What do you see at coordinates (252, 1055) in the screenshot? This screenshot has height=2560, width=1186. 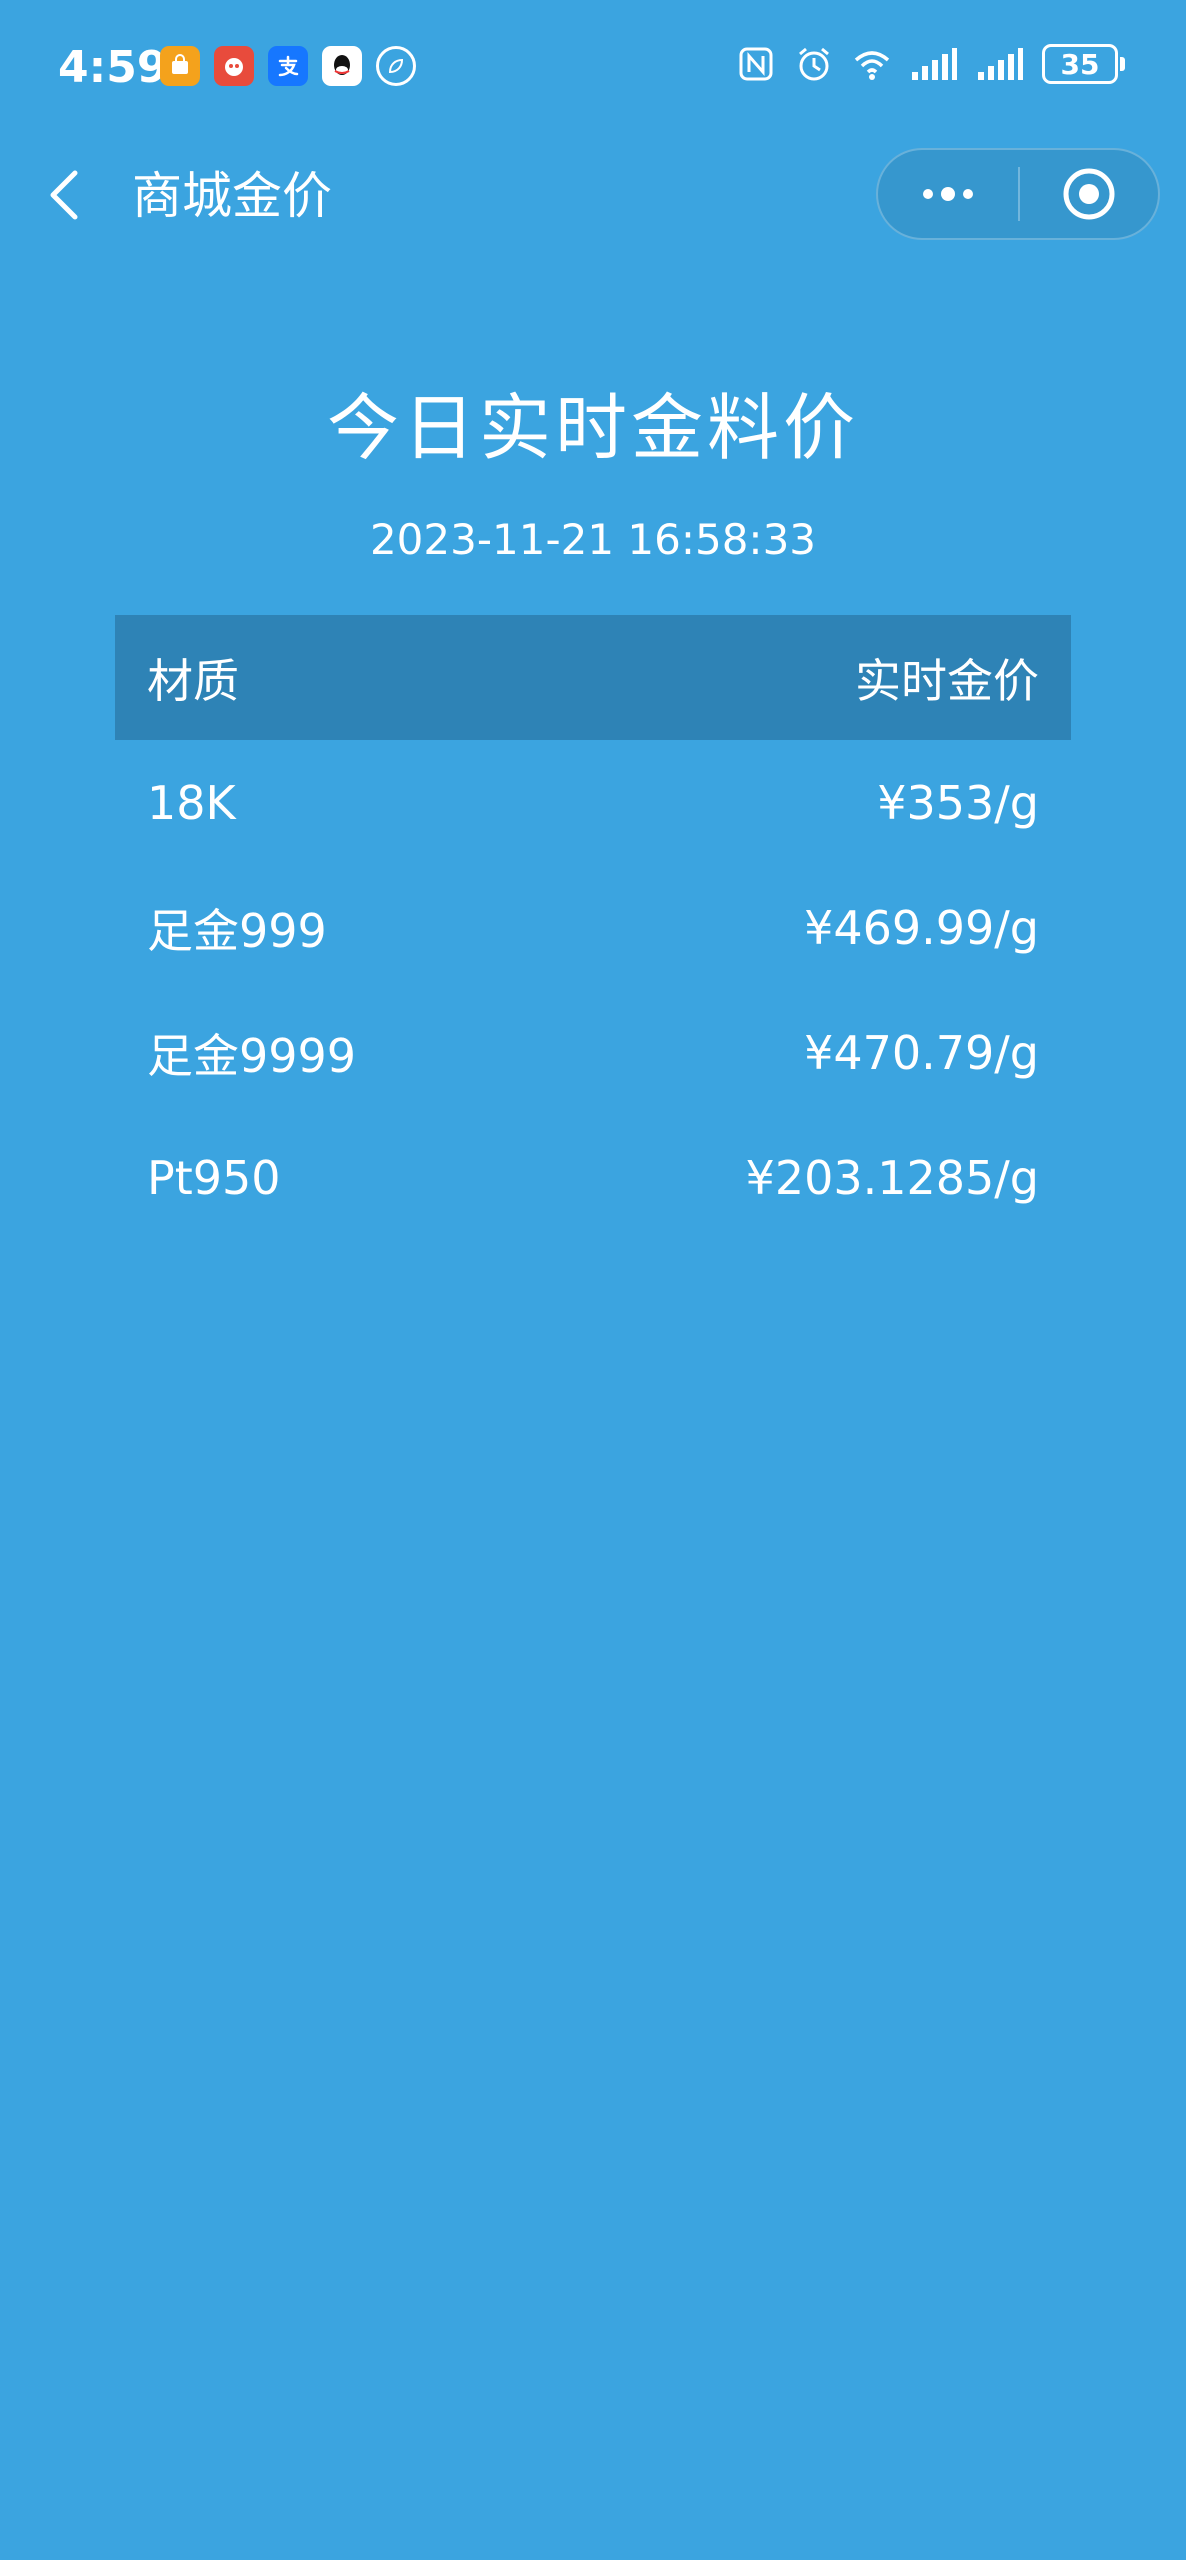 I see `row-material: 足金9999` at bounding box center [252, 1055].